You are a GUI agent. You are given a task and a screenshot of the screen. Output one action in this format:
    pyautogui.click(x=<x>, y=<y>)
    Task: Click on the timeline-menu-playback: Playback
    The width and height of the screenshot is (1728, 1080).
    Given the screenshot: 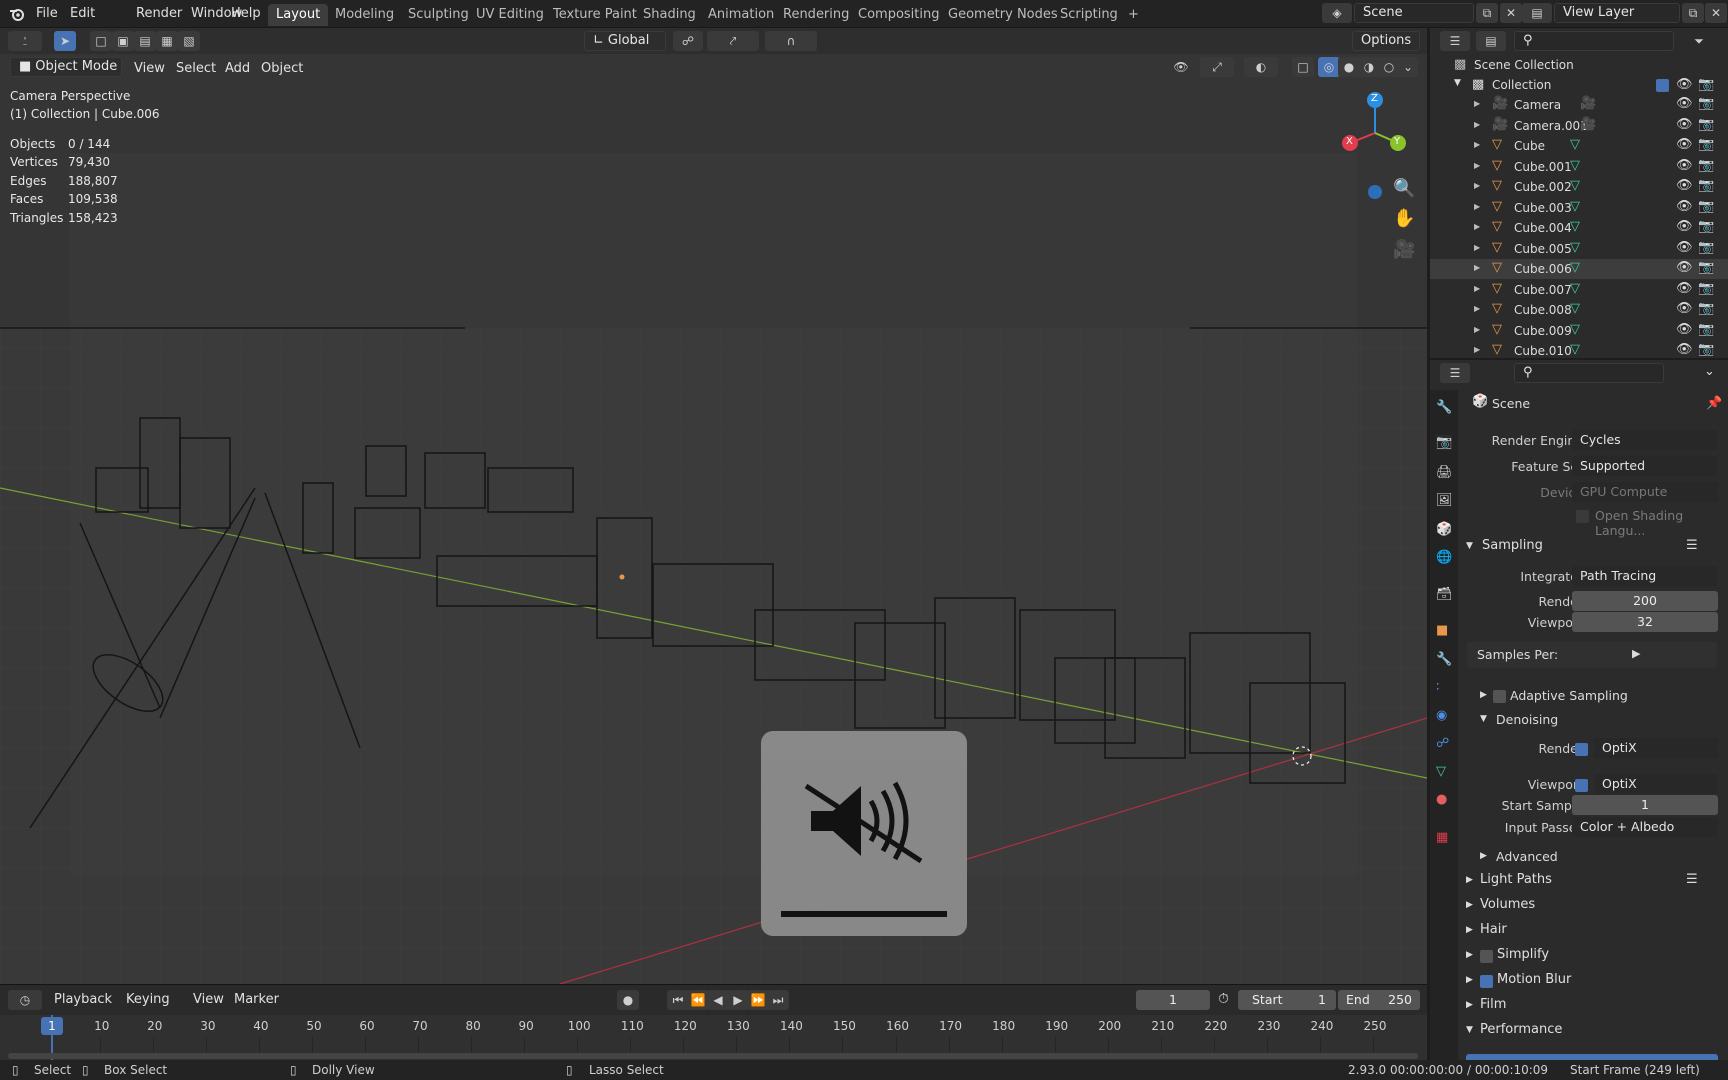 What is the action you would take?
    pyautogui.click(x=83, y=1000)
    